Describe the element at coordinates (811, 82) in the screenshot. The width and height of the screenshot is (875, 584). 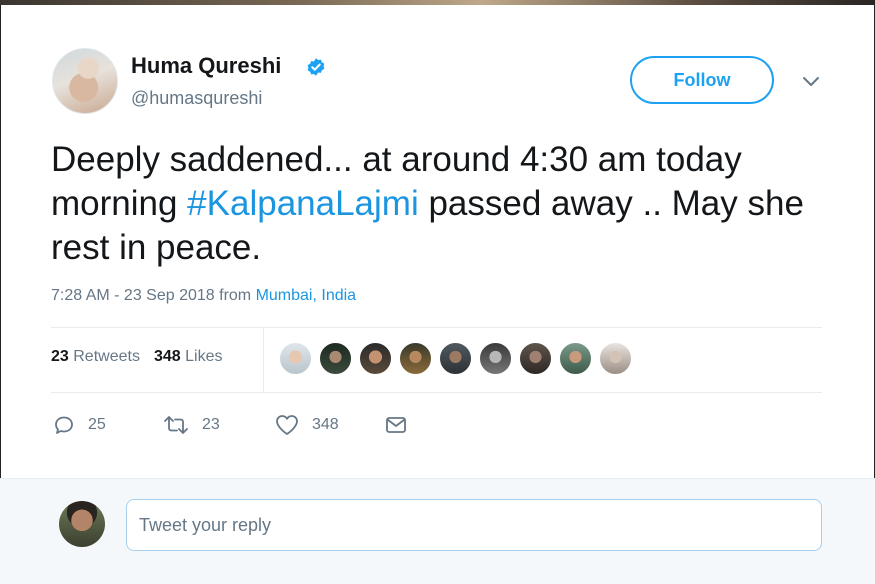
I see `chevron-down-icon` at that location.